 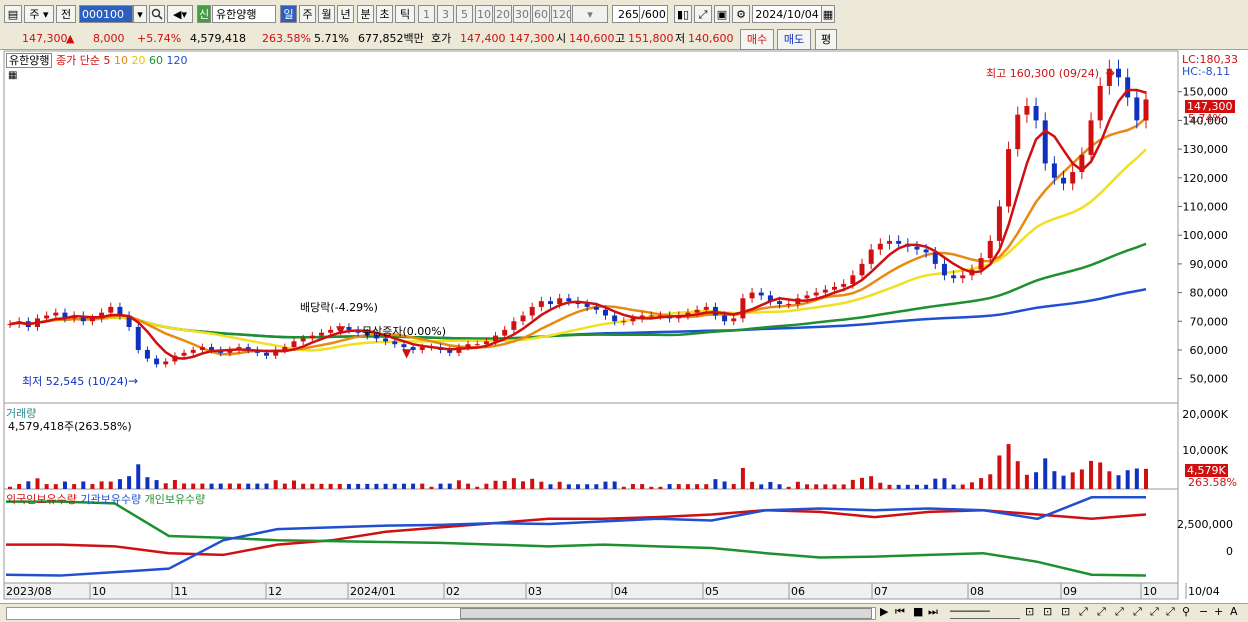 I want to click on current-price: 147,300, so click(x=45, y=38).